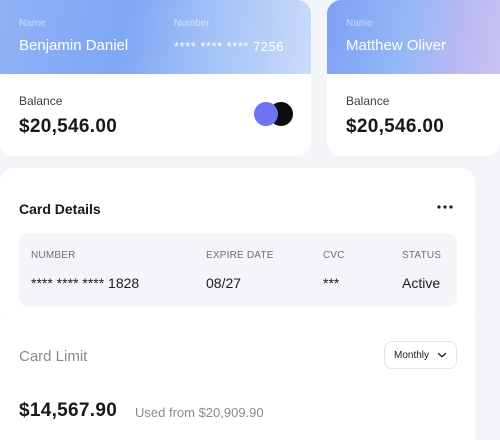 Image resolution: width=500 pixels, height=440 pixels. Describe the element at coordinates (334, 255) in the screenshot. I see `column-header-cvc: CVC` at that location.